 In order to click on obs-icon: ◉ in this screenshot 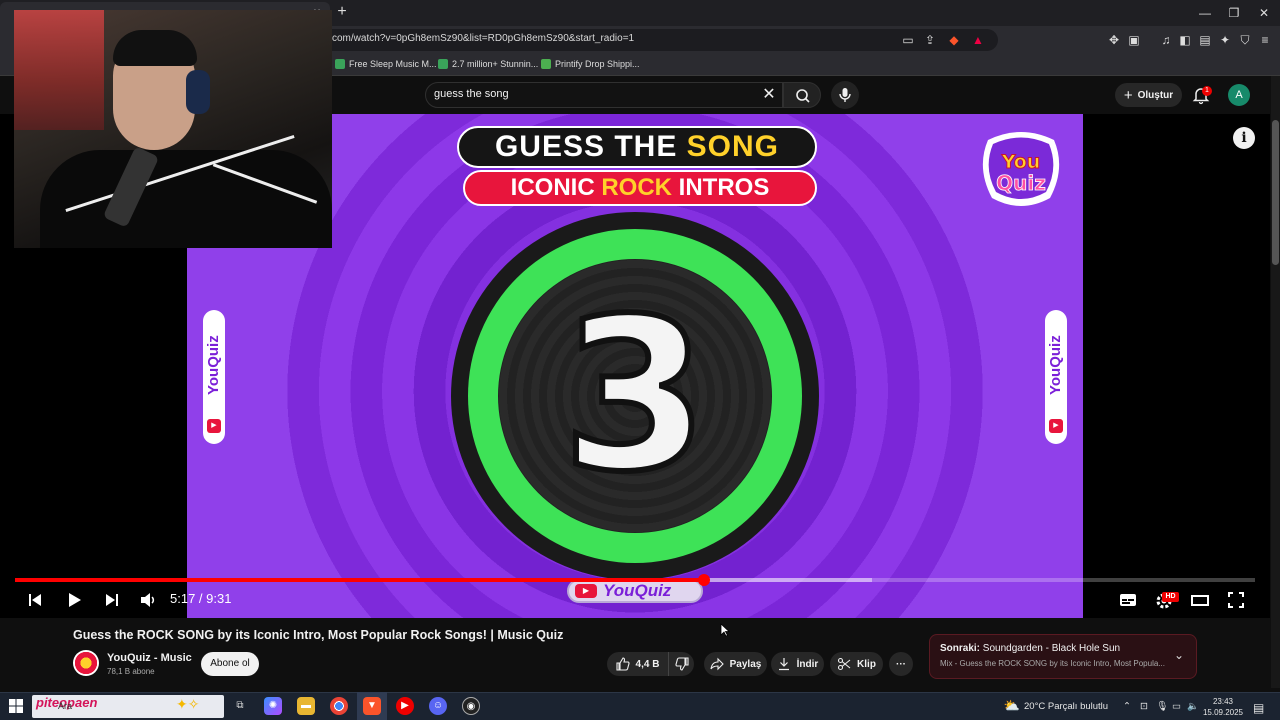, I will do `click(471, 706)`.